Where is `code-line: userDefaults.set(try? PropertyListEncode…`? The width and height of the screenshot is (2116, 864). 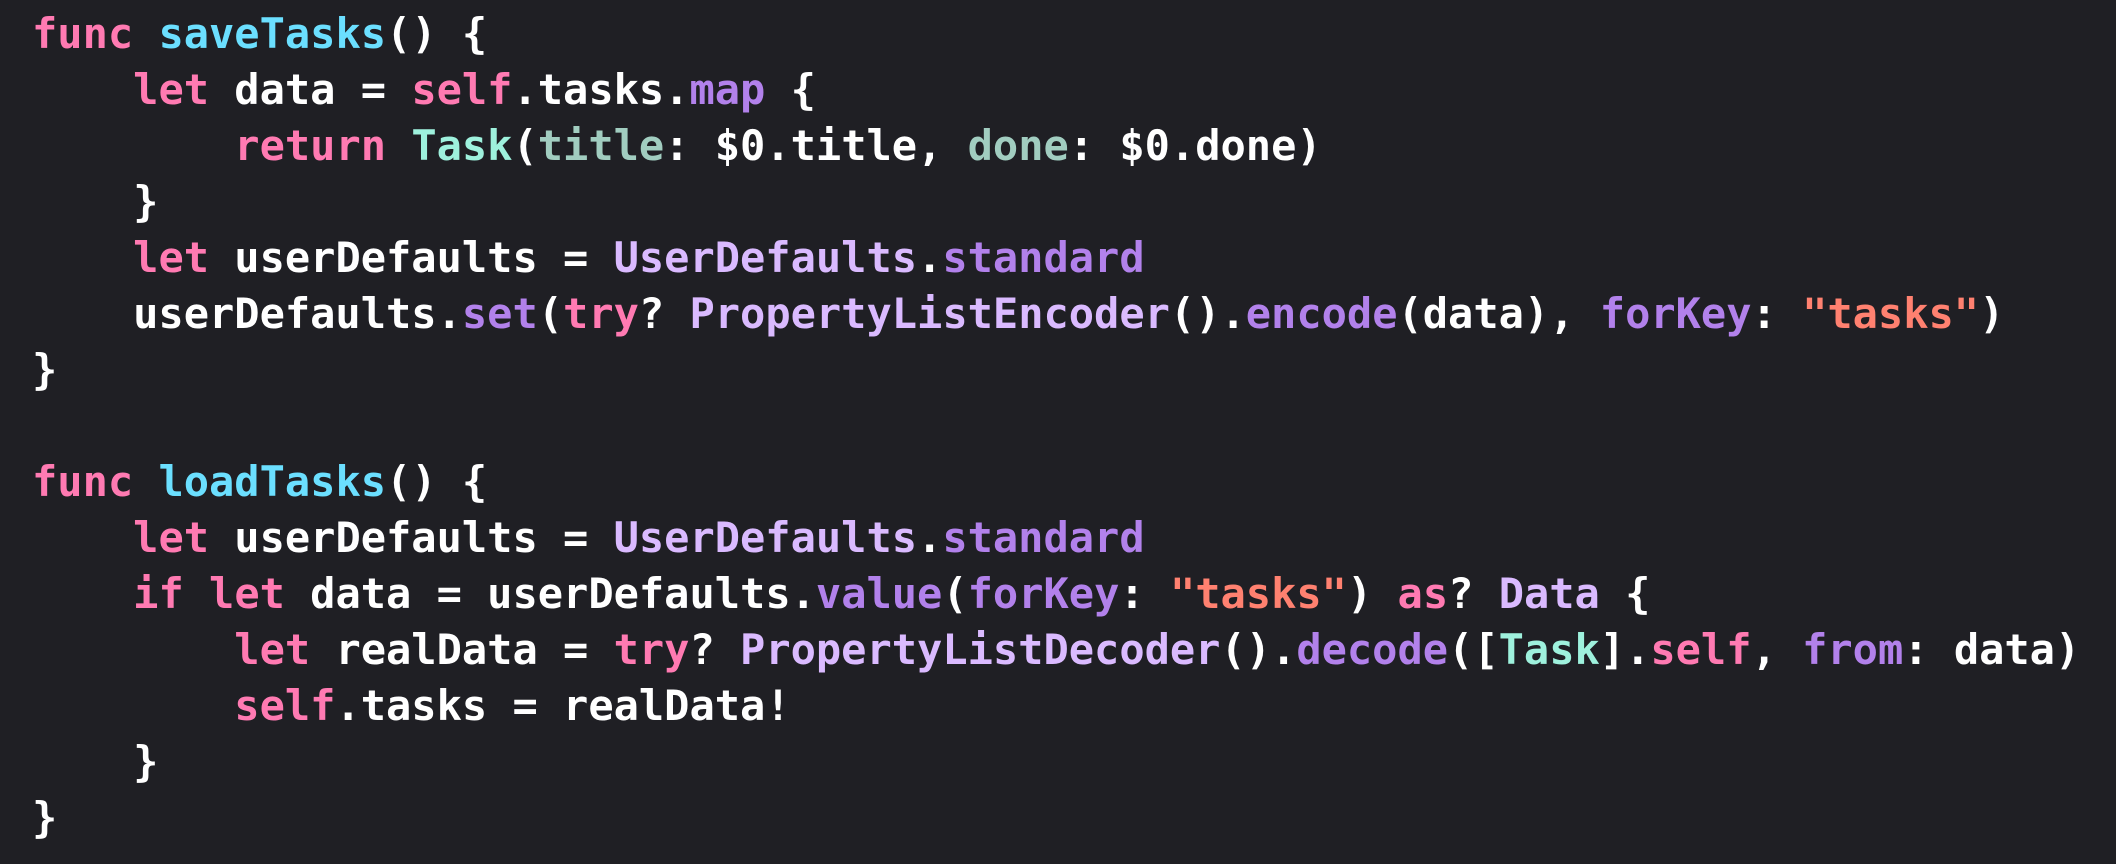 code-line: userDefaults.set(try? PropertyListEncode… is located at coordinates (1056, 314).